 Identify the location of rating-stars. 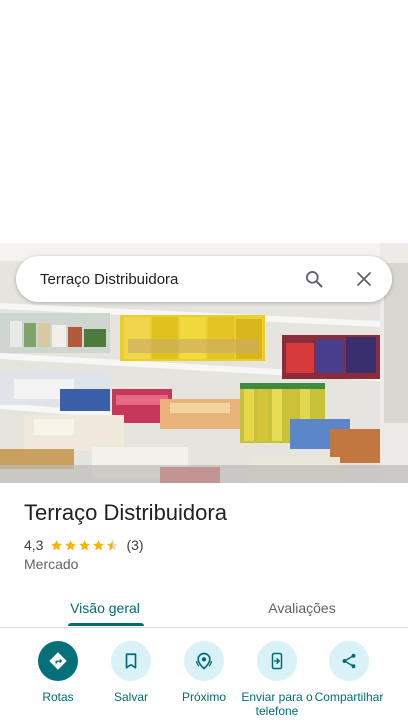
(85, 545).